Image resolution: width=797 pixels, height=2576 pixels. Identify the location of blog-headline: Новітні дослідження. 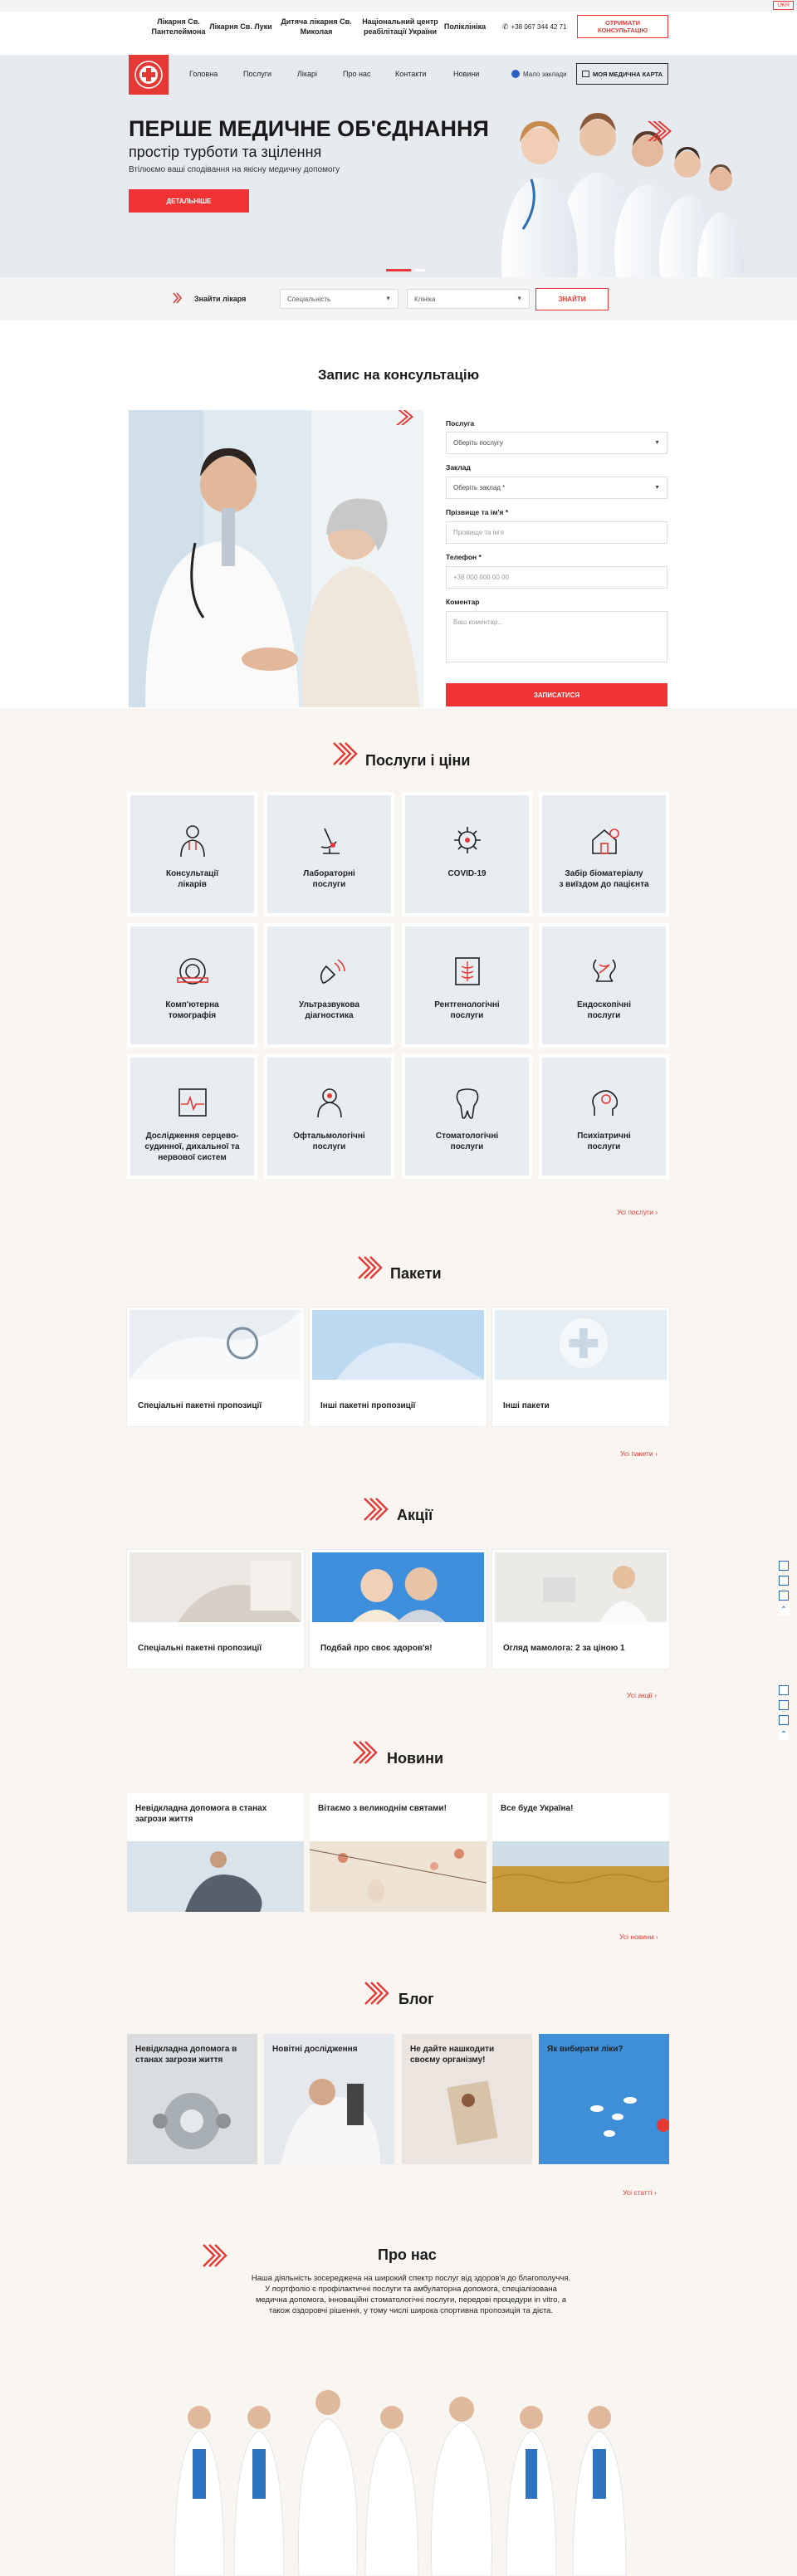
(315, 2049).